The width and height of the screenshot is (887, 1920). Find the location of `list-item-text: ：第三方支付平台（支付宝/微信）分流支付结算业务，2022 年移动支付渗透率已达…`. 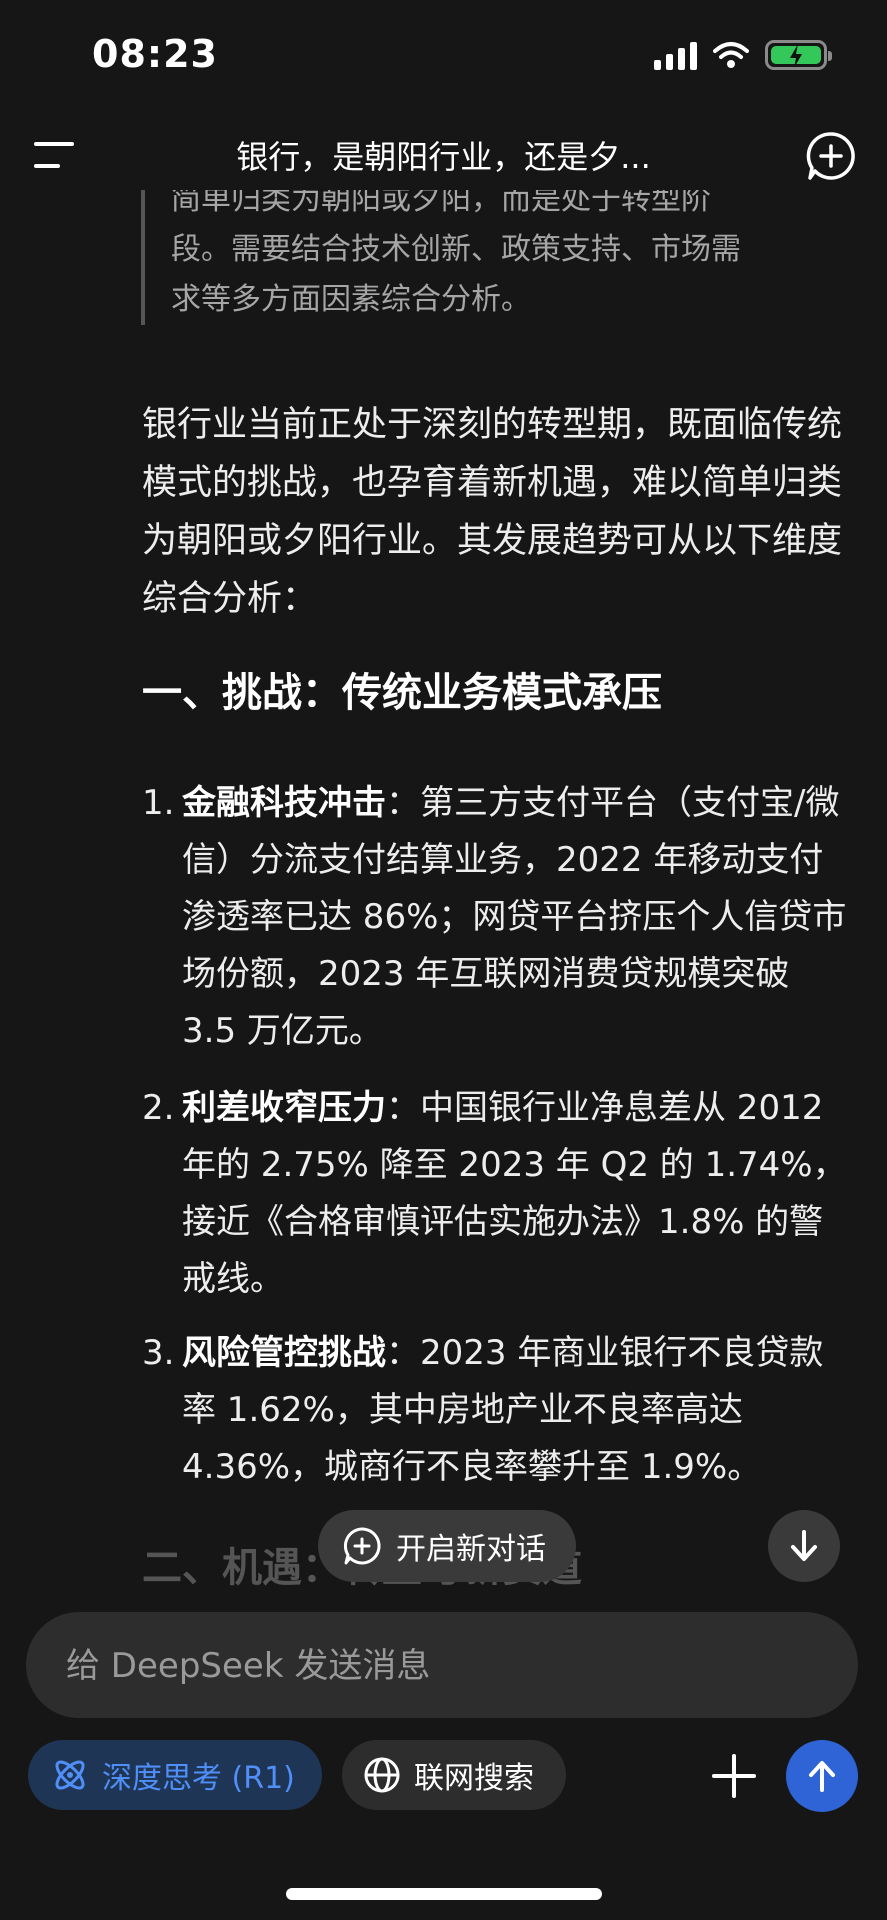

list-item-text: ：第三方支付平台（支付宝/微信）分流支付结算业务，2022 年移动支付渗透率已达… is located at coordinates (514, 917).